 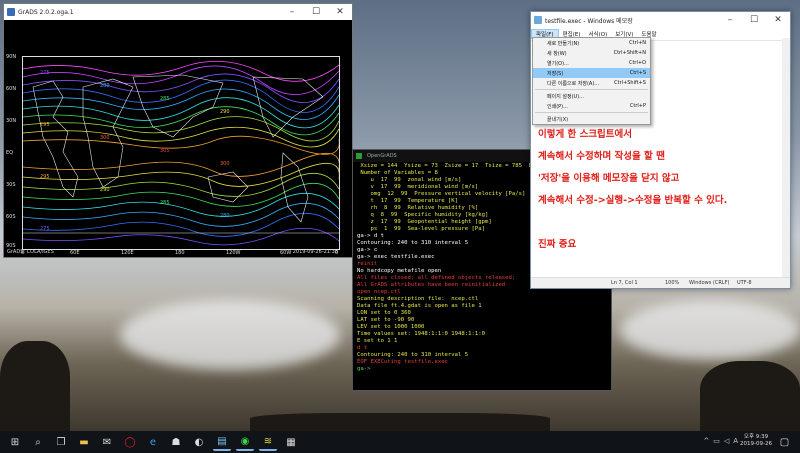 What do you see at coordinates (418, 299) in the screenshot?
I see `terminal-line: Scanning description file: ncep.ctl` at bounding box center [418, 299].